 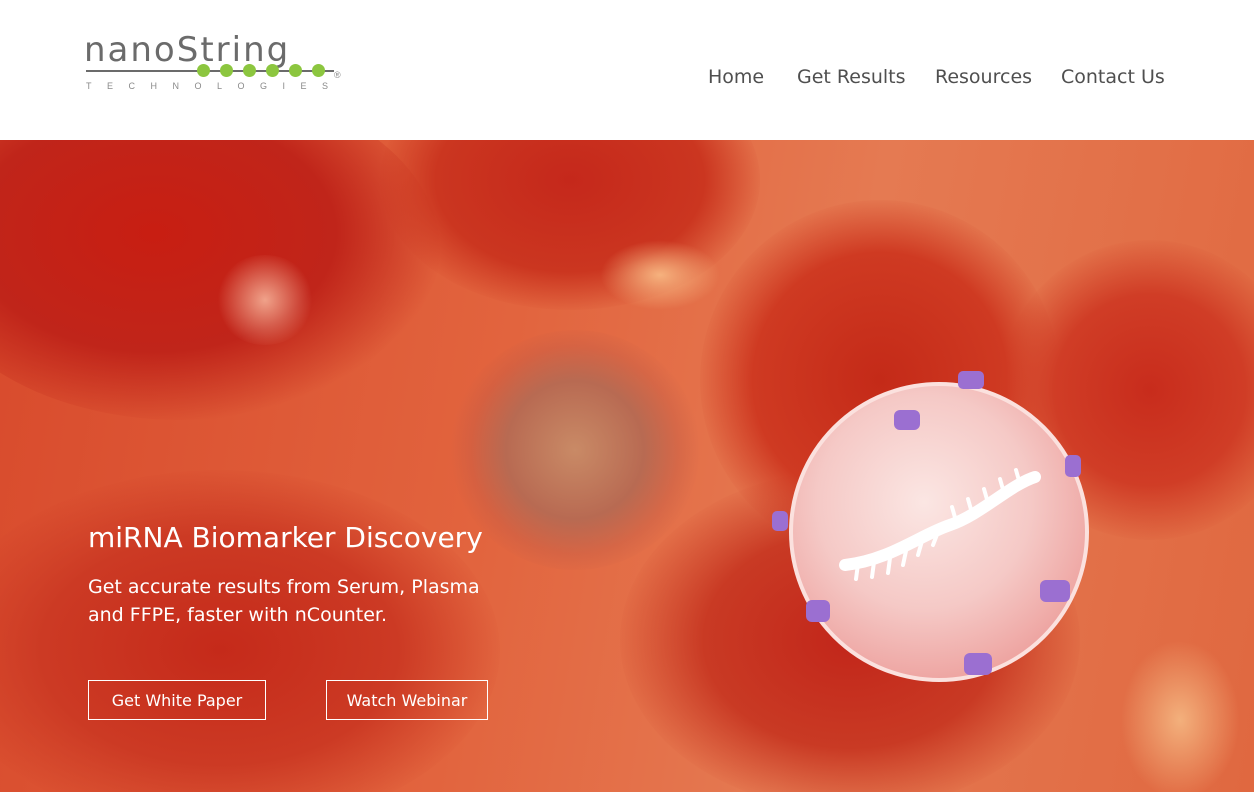 What do you see at coordinates (407, 700) in the screenshot?
I see `watch-webinar-button: Watch Webinar` at bounding box center [407, 700].